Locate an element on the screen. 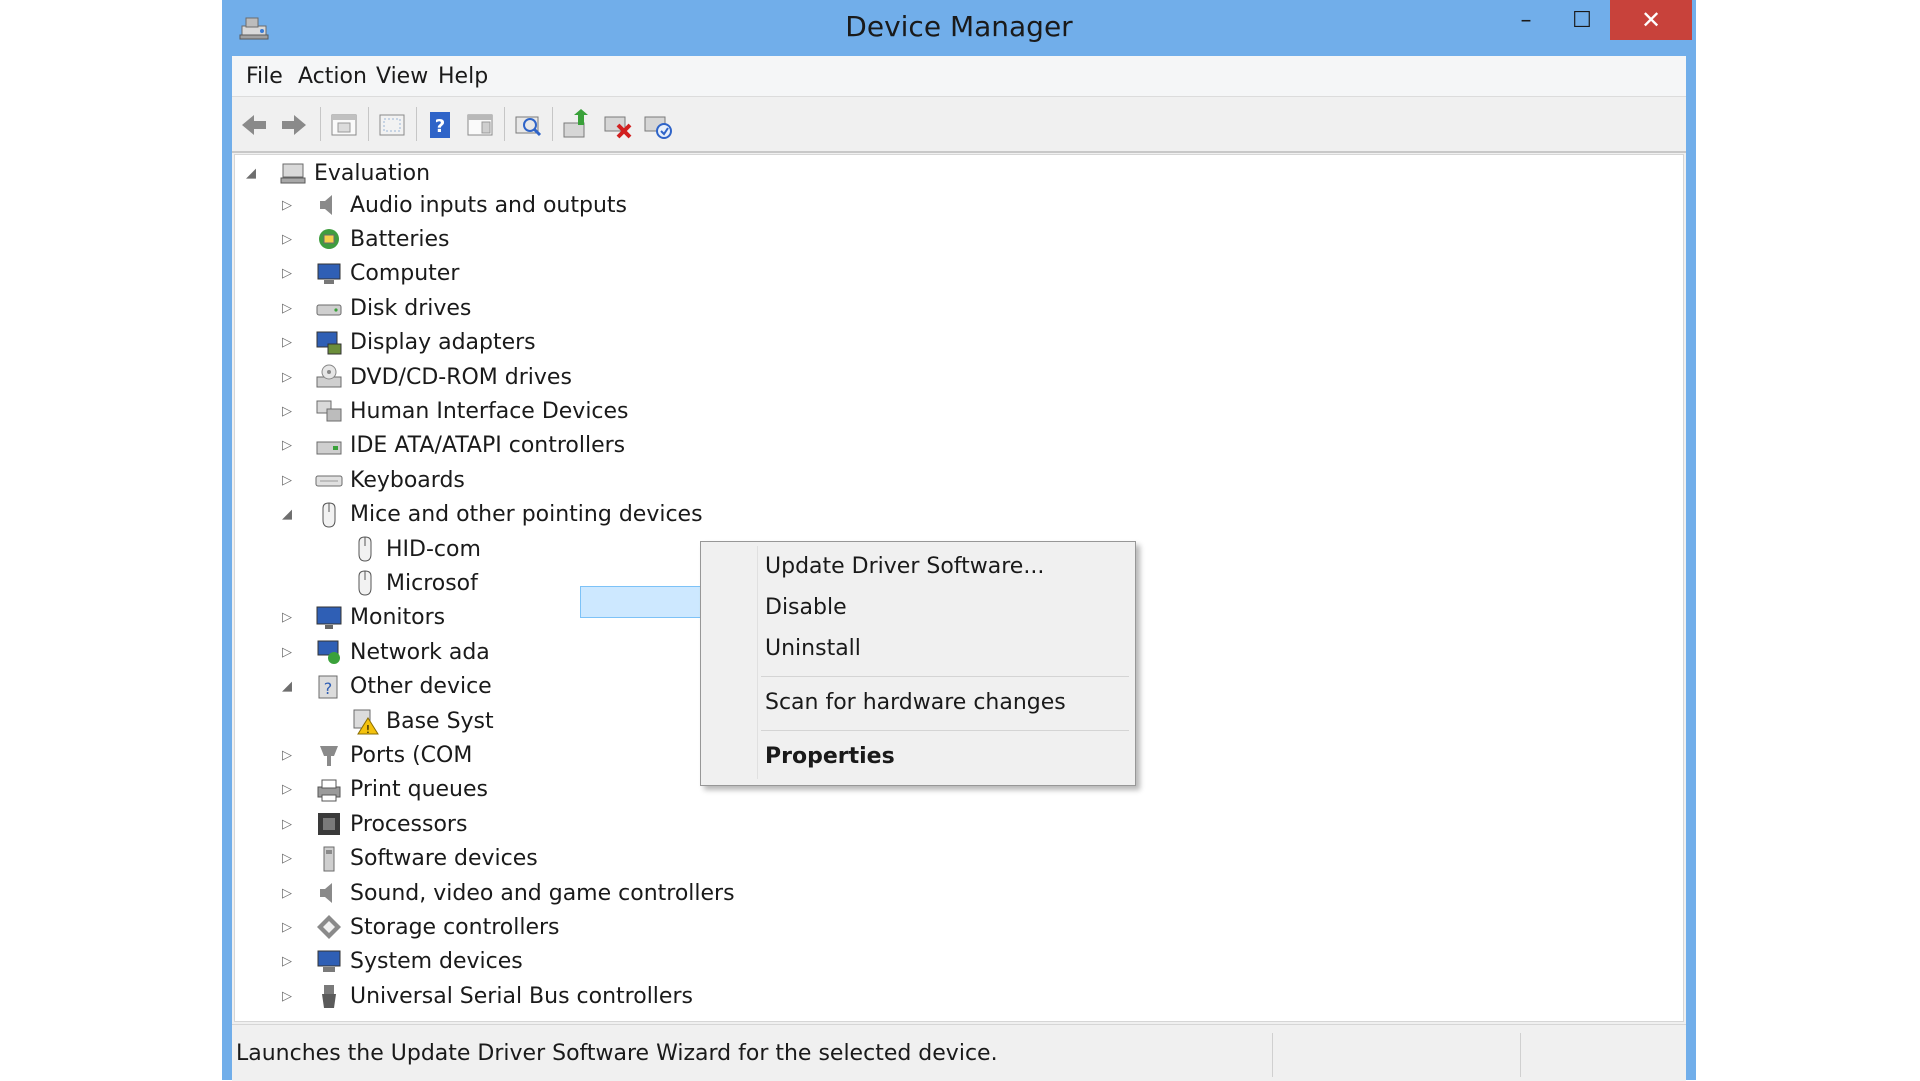  tree-node-label: Universal Serial Bus controllers is located at coordinates (521, 996).